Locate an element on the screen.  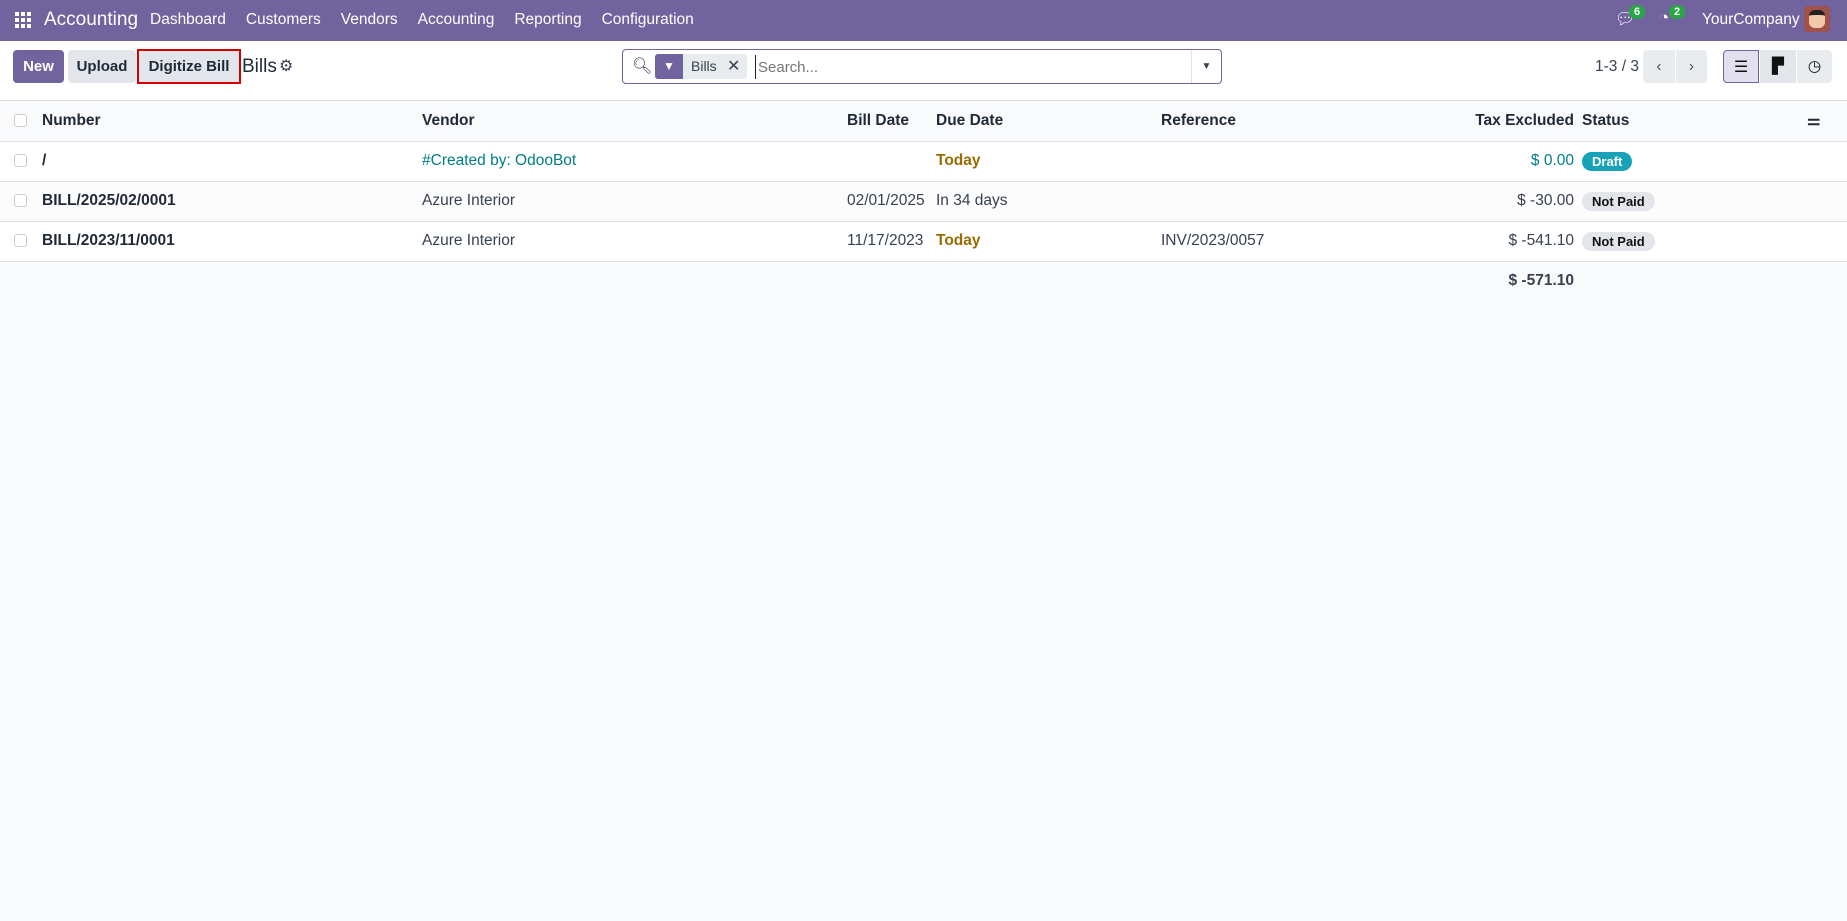
menu-configuration: Configuration is located at coordinates (648, 20).